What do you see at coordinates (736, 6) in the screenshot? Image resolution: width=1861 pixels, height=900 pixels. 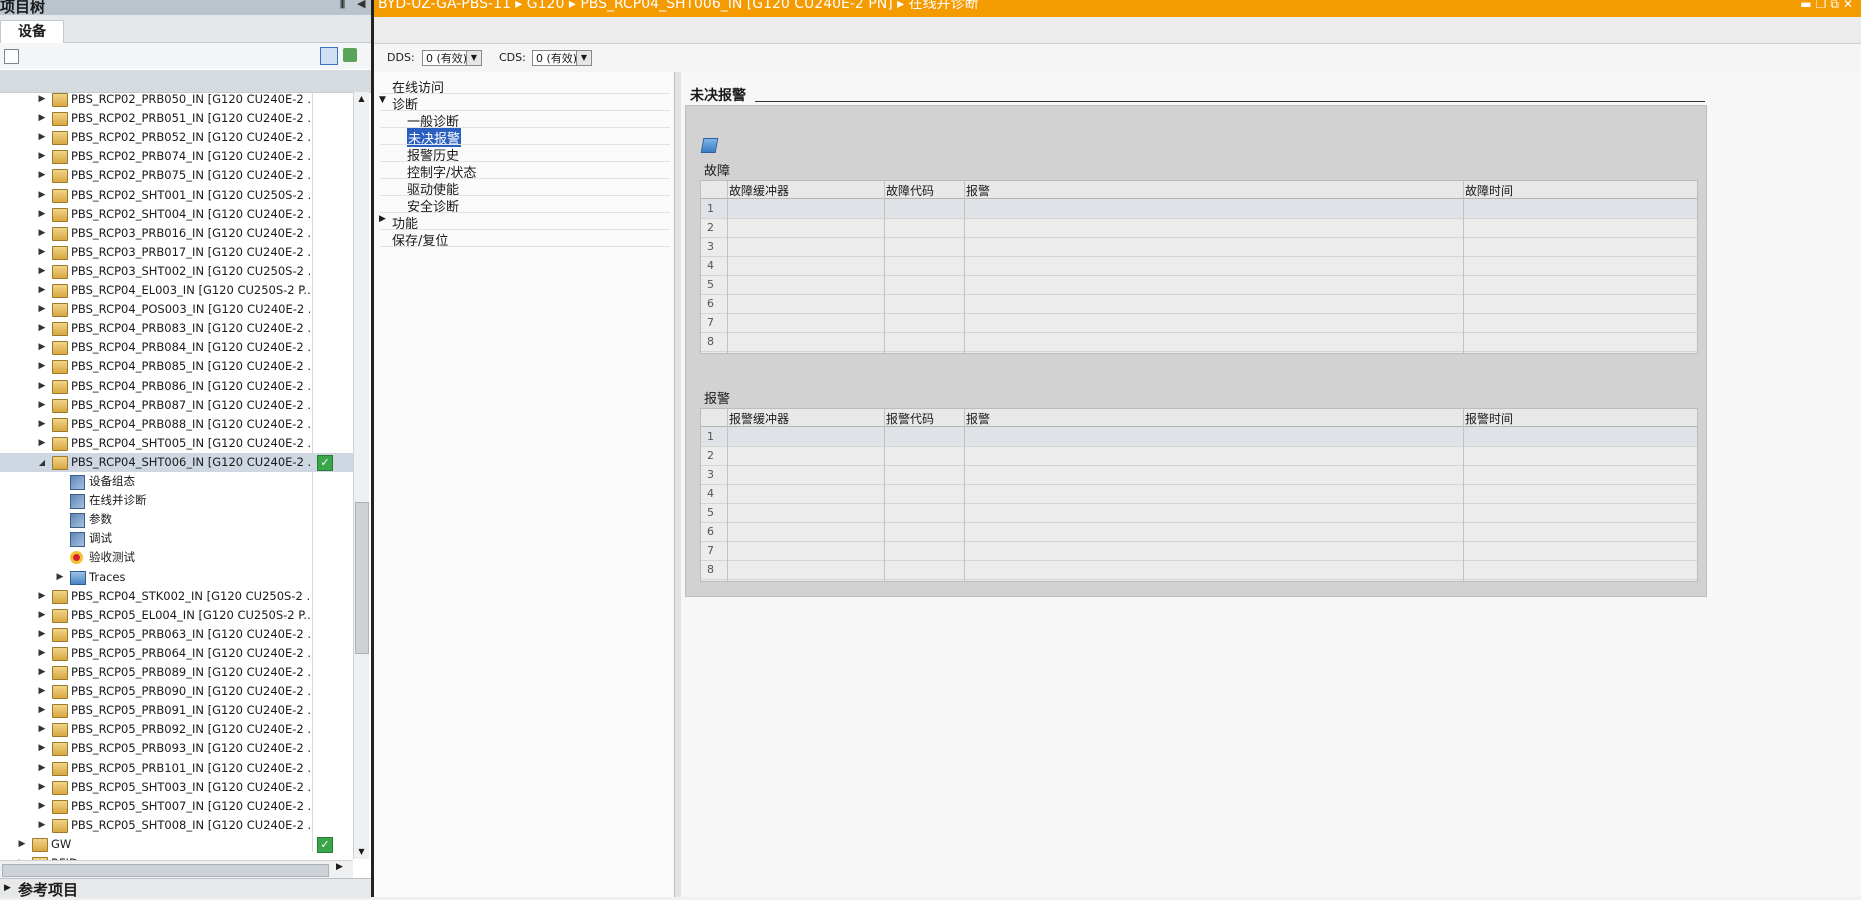 I see `breadcrumb-item: PBS_RCP04_SHT006_IN [G120 CU240E-2 PN]` at bounding box center [736, 6].